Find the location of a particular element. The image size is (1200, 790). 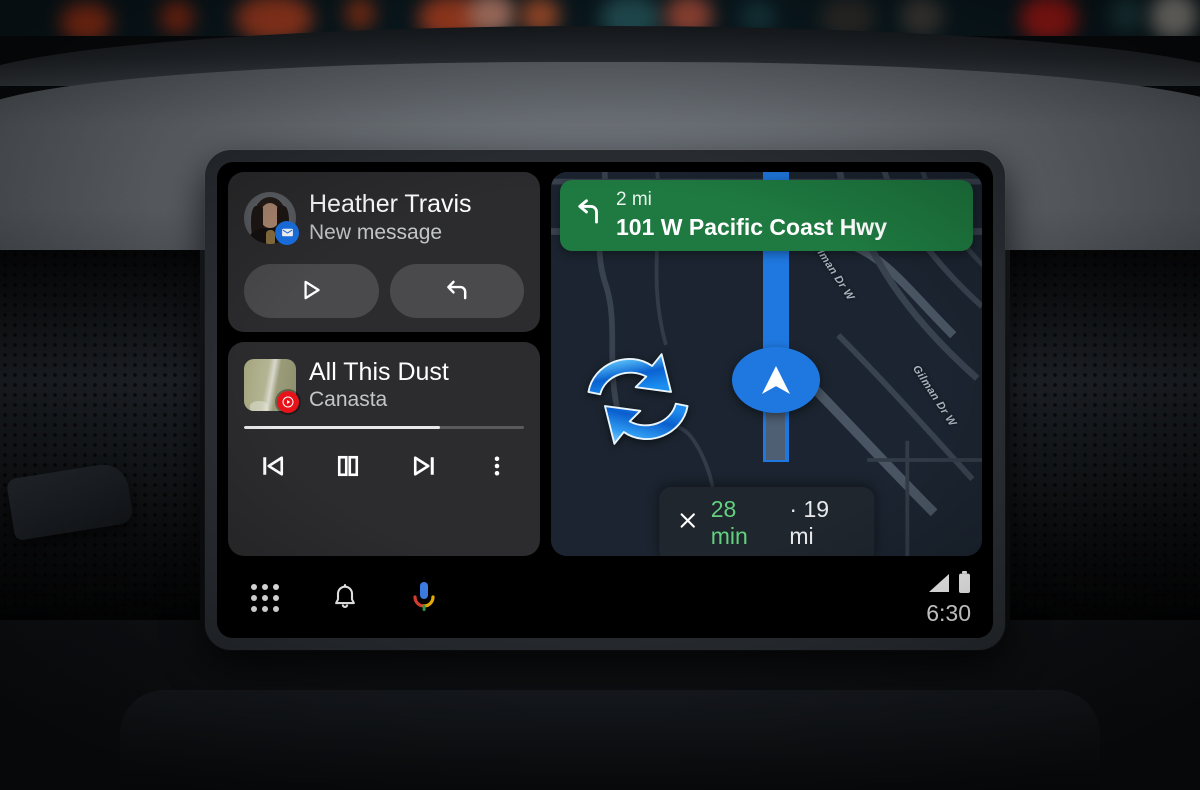

avatar is located at coordinates (271, 218).